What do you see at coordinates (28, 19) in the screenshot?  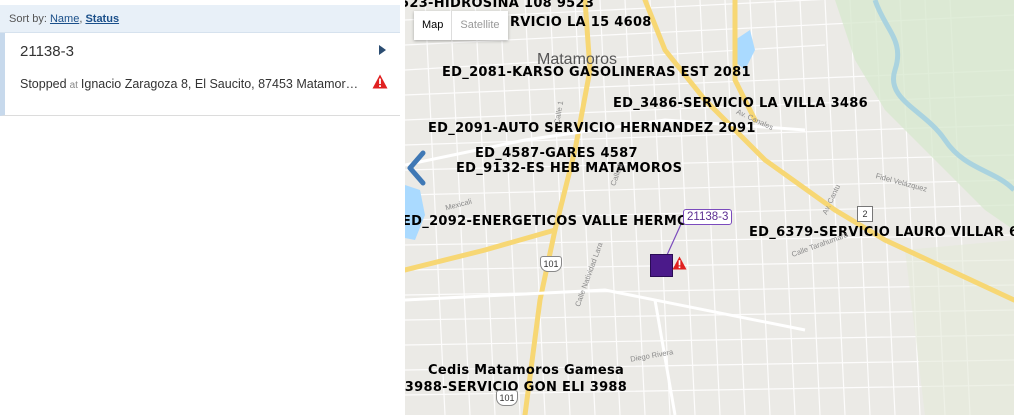 I see `sort-prefix: Sort by:` at bounding box center [28, 19].